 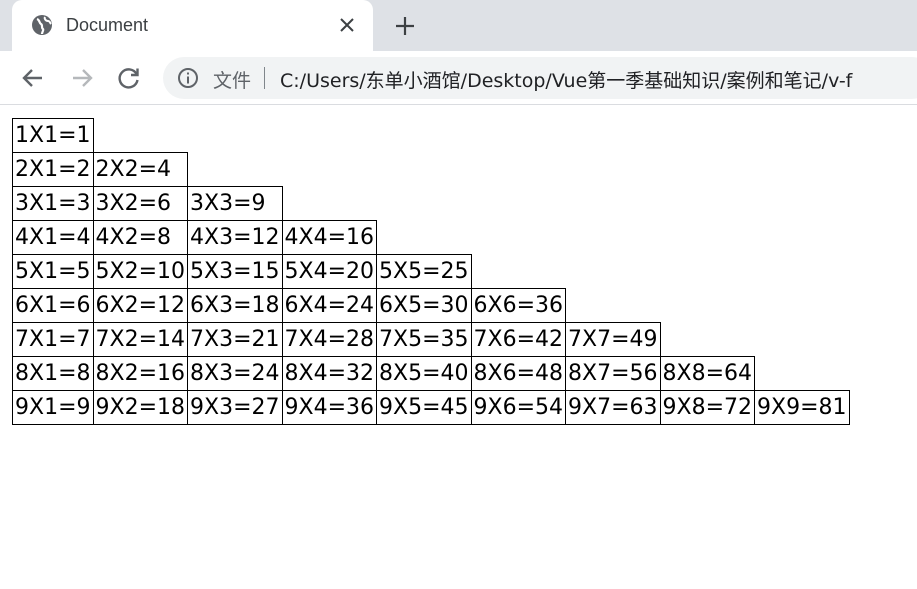 I want to click on table-cell: 6X1=6, so click(x=53, y=305).